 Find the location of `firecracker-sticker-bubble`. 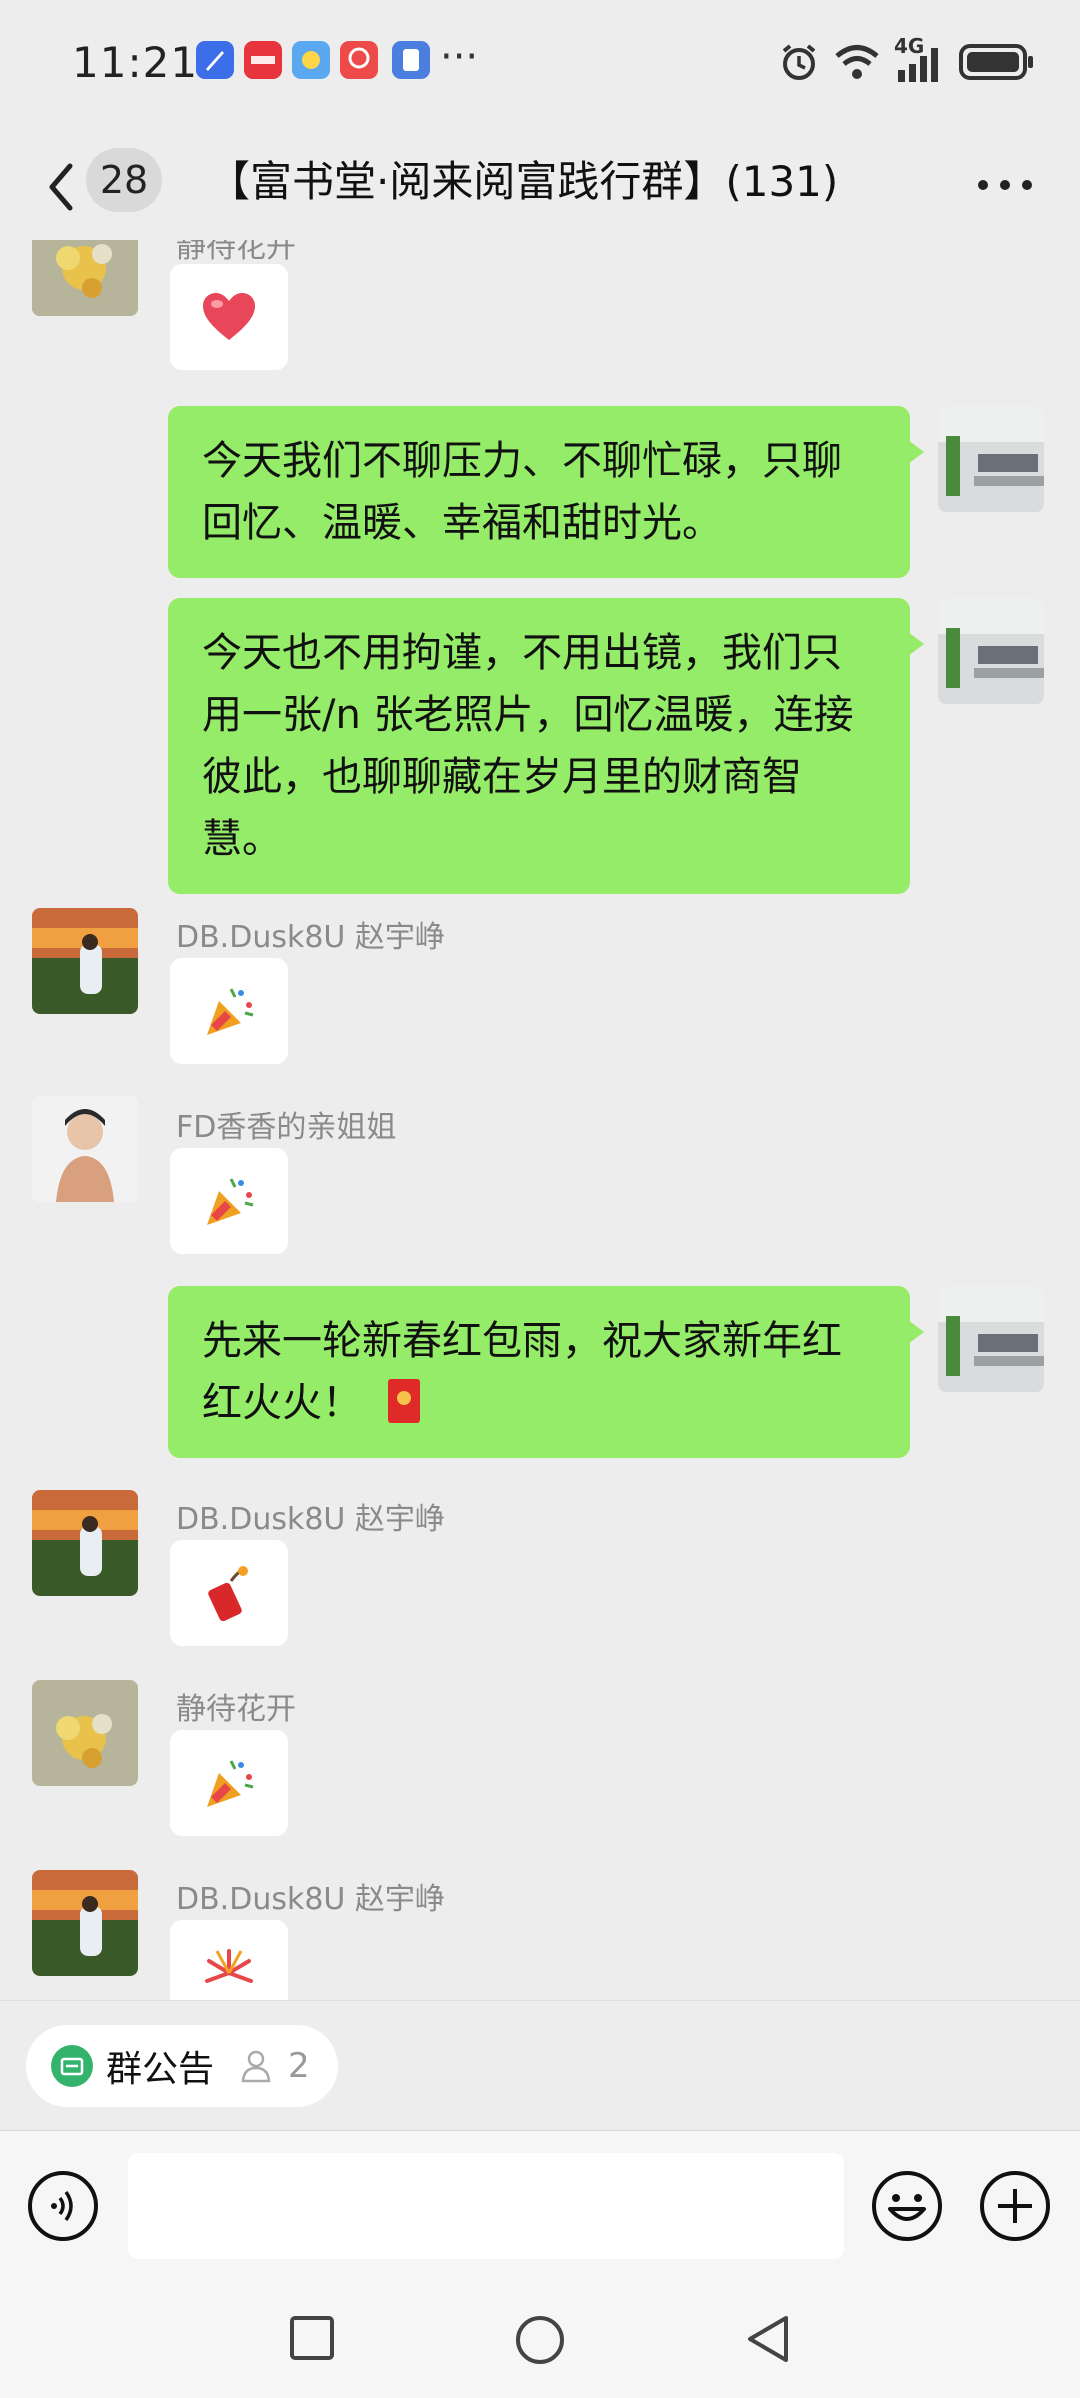

firecracker-sticker-bubble is located at coordinates (229, 1593).